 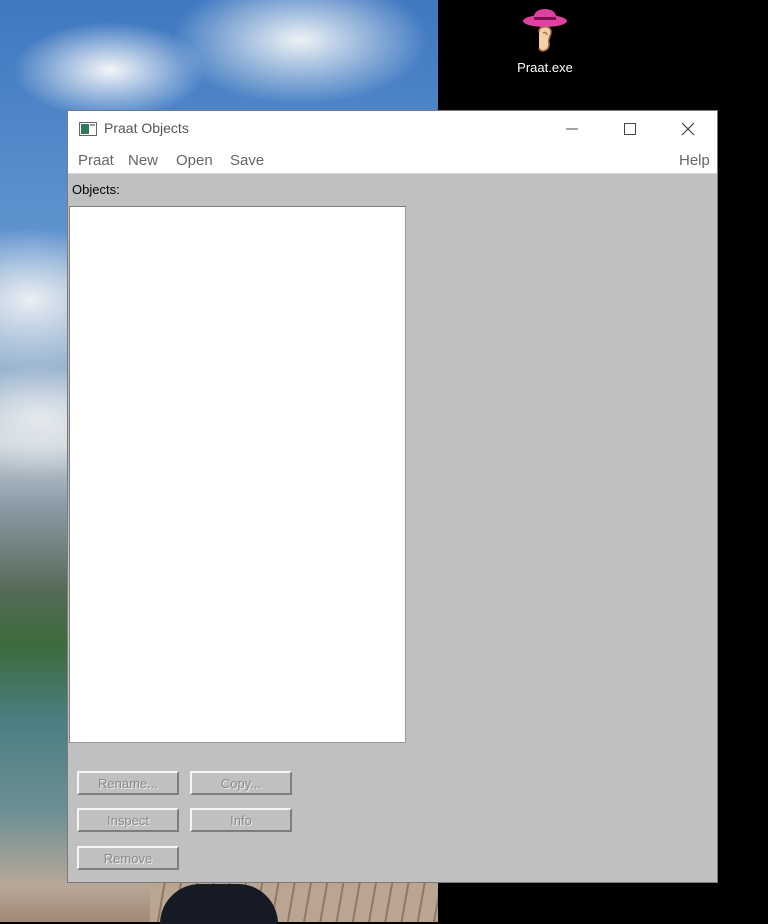 I want to click on wallpaper-person, so click(x=219, y=904).